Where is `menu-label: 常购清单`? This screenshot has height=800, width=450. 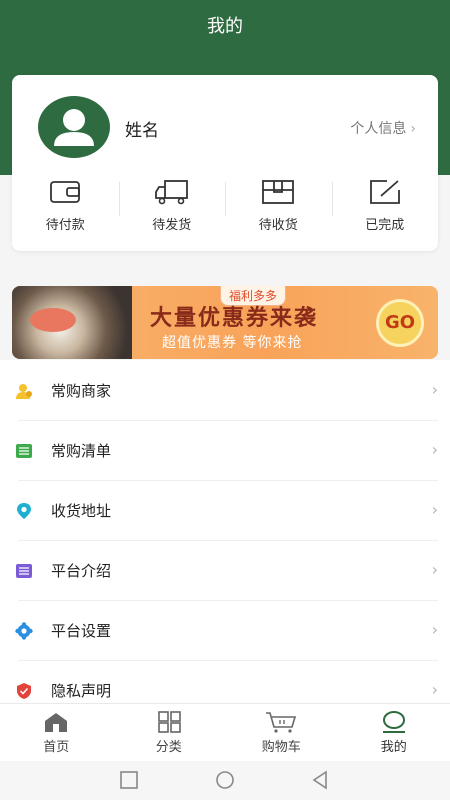 menu-label: 常购清单 is located at coordinates (81, 451).